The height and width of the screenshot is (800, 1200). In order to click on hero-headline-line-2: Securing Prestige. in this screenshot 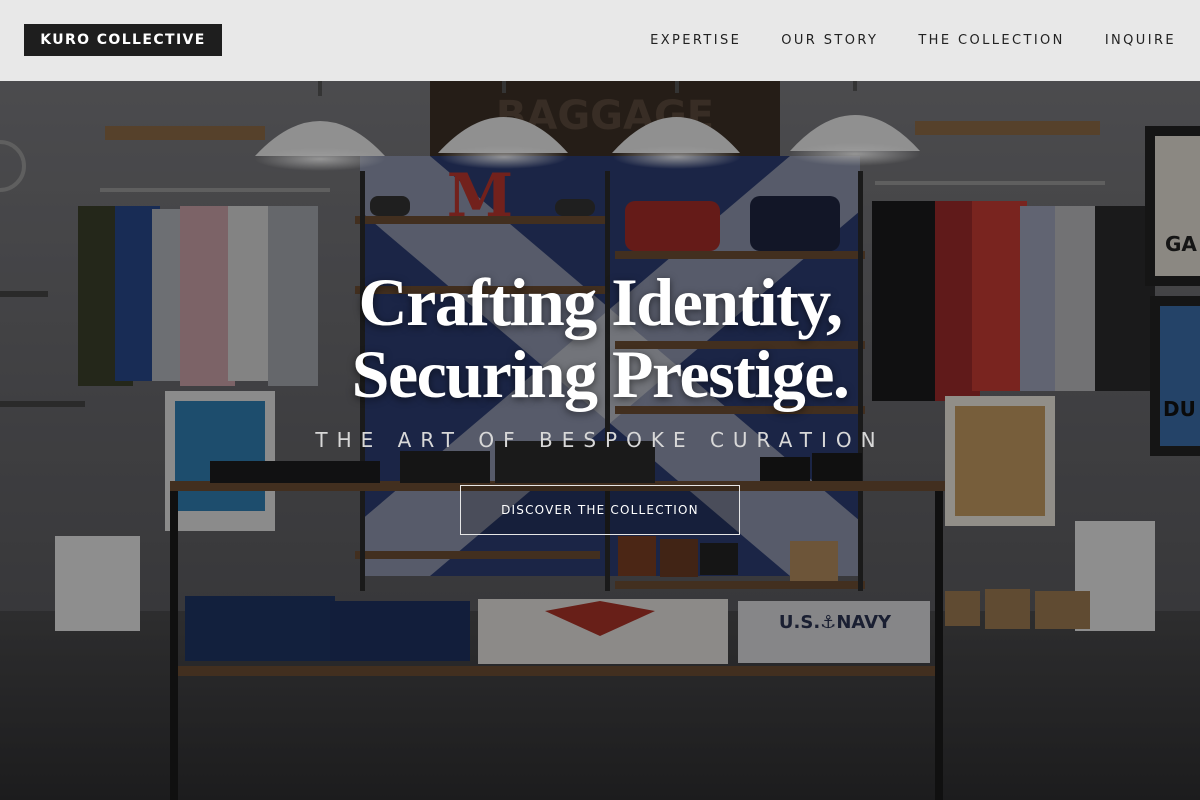, I will do `click(600, 374)`.